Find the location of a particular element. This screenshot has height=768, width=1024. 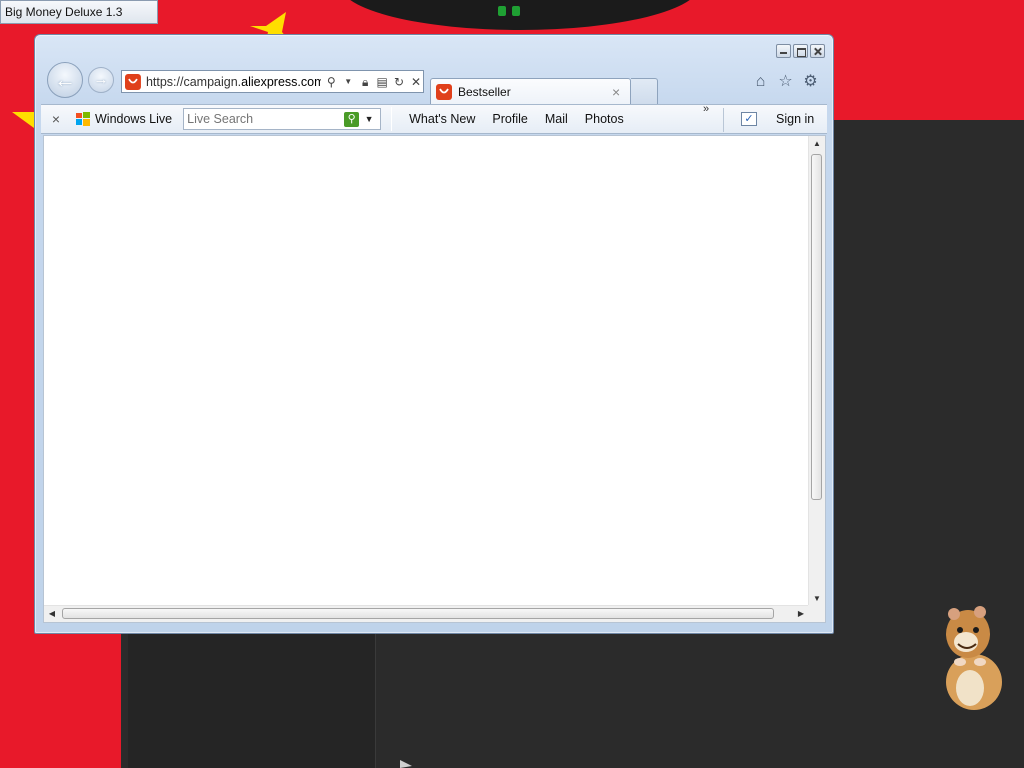

forward-arrow-icon: → is located at coordinates (101, 79).